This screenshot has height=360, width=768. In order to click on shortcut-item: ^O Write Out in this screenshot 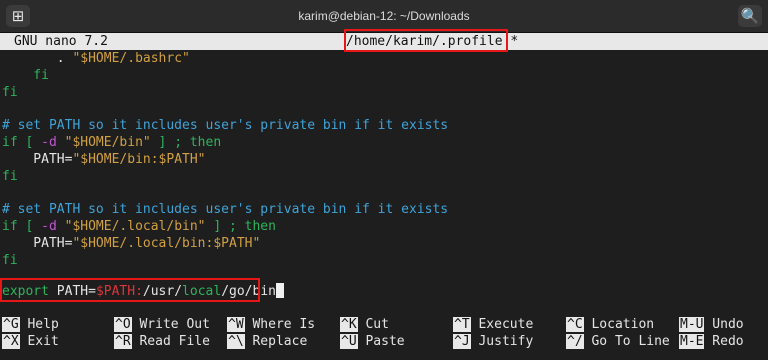, I will do `click(162, 324)`.